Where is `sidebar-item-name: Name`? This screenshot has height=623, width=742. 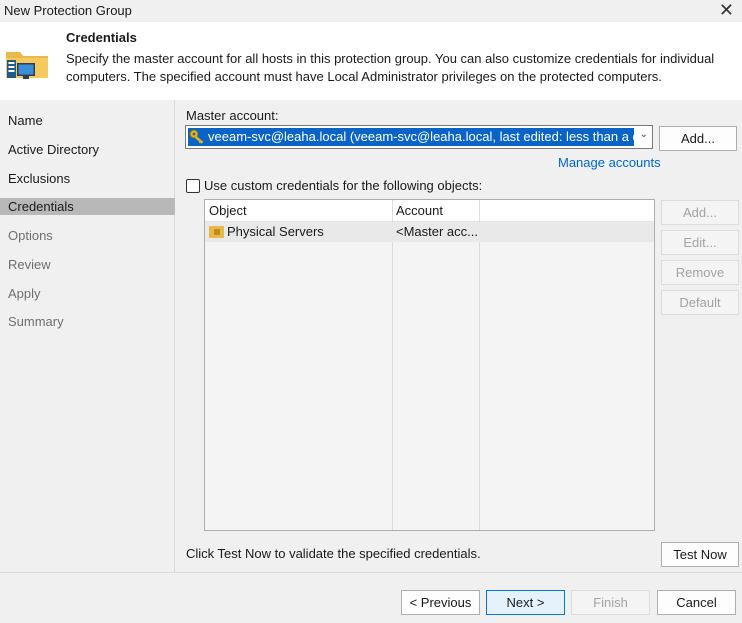 sidebar-item-name: Name is located at coordinates (87, 120).